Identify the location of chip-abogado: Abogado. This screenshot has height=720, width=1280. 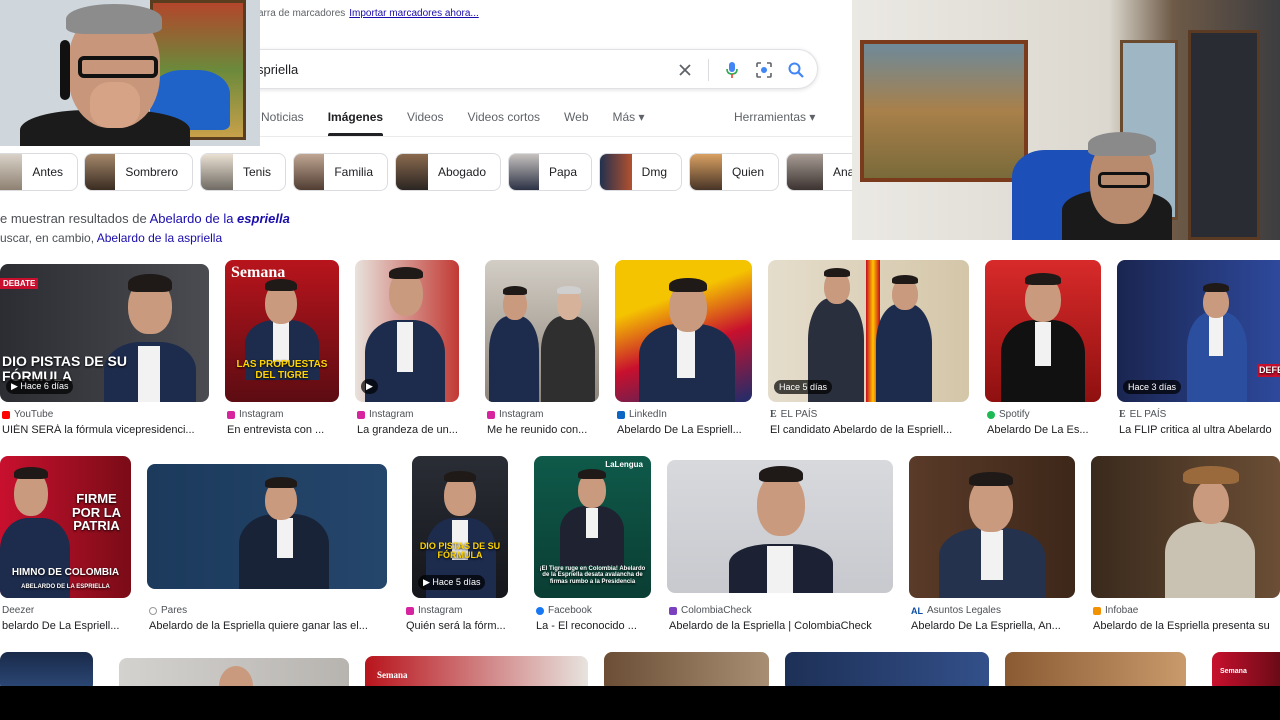
(448, 172).